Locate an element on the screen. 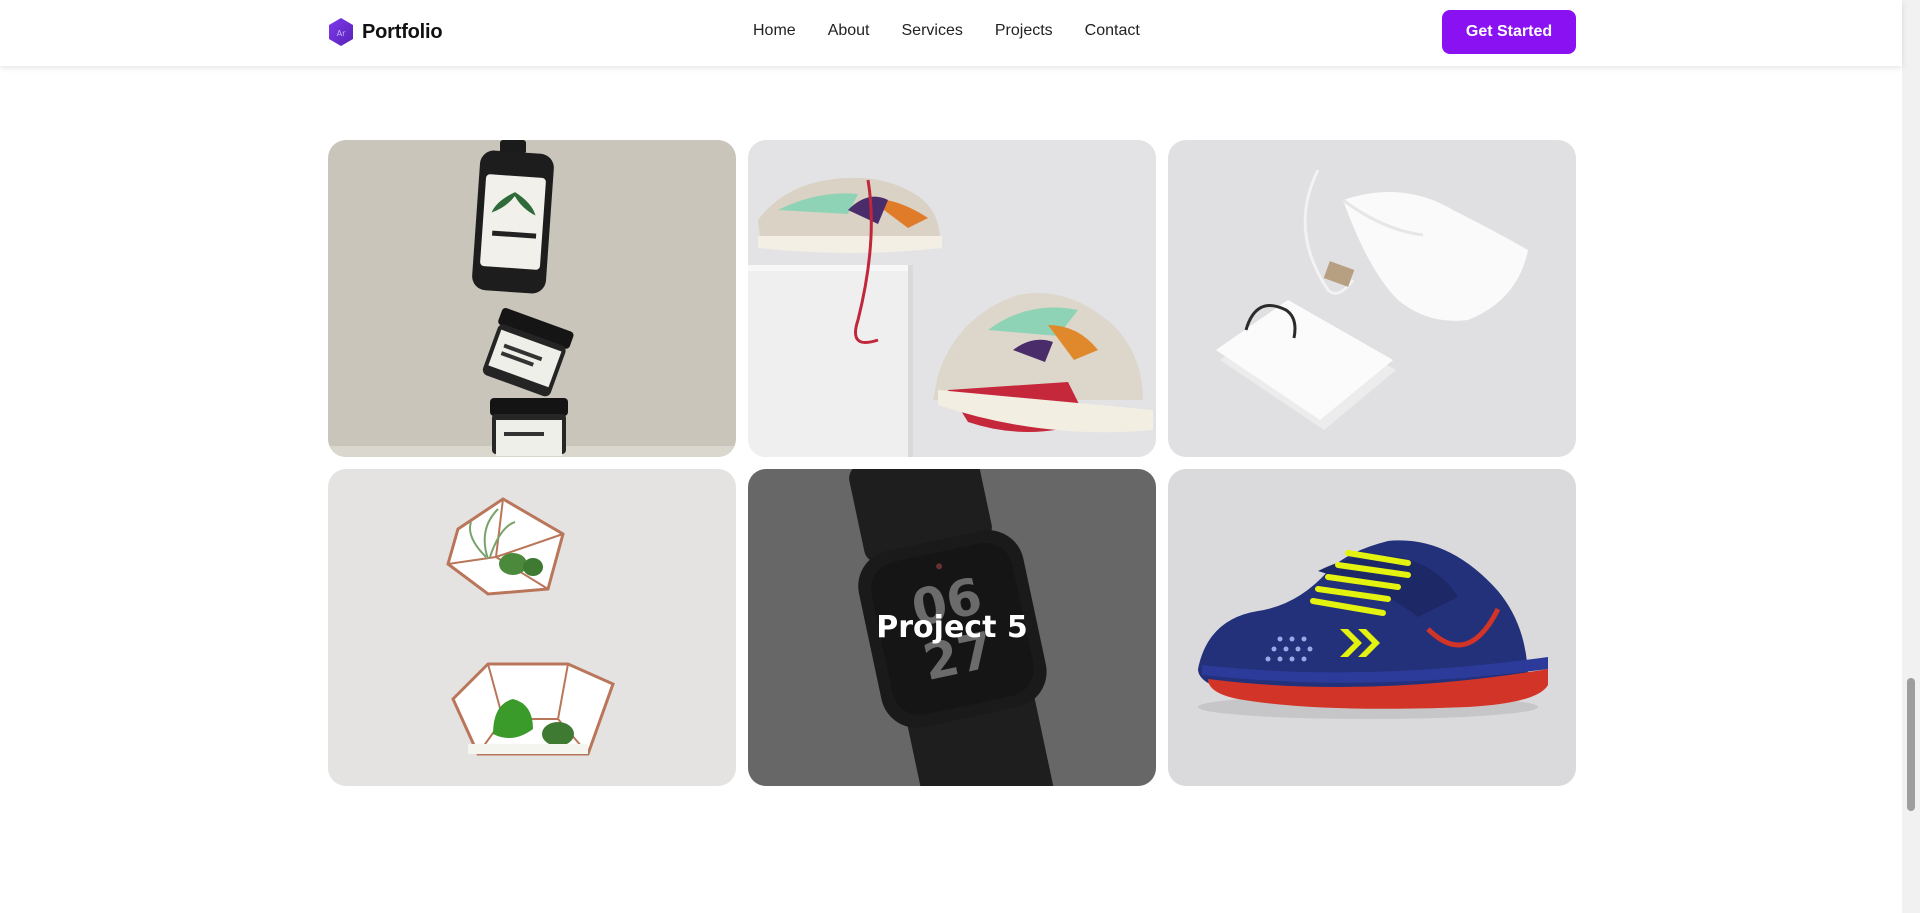 The height and width of the screenshot is (913, 1920). hexagon-logo-icon: Ar is located at coordinates (341, 32).